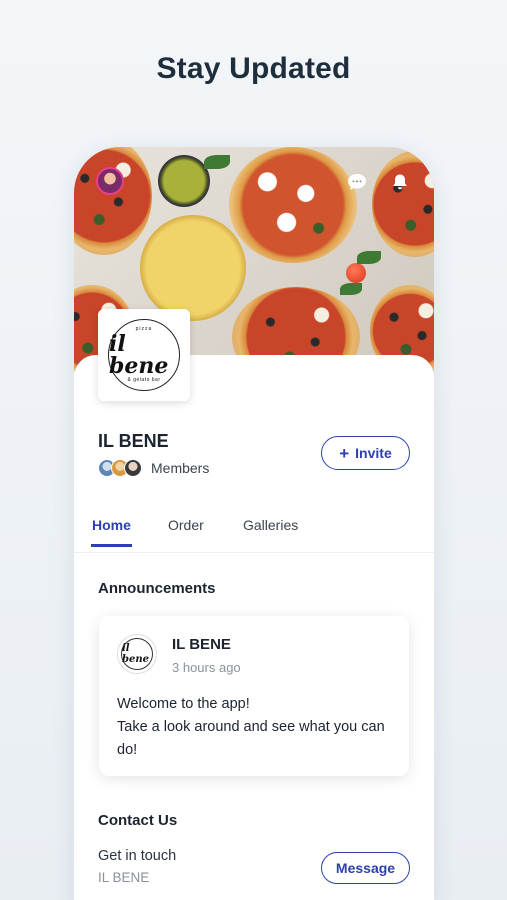 The image size is (507, 900). I want to click on member-avatar, so click(133, 468).